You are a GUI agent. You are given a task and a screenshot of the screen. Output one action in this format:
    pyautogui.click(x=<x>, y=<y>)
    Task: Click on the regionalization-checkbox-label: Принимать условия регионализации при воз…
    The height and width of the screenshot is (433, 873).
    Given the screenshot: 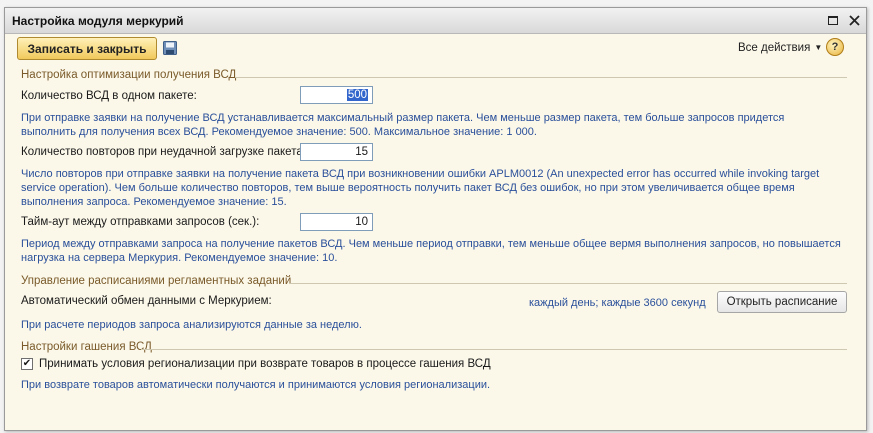 What is the action you would take?
    pyautogui.click(x=265, y=364)
    